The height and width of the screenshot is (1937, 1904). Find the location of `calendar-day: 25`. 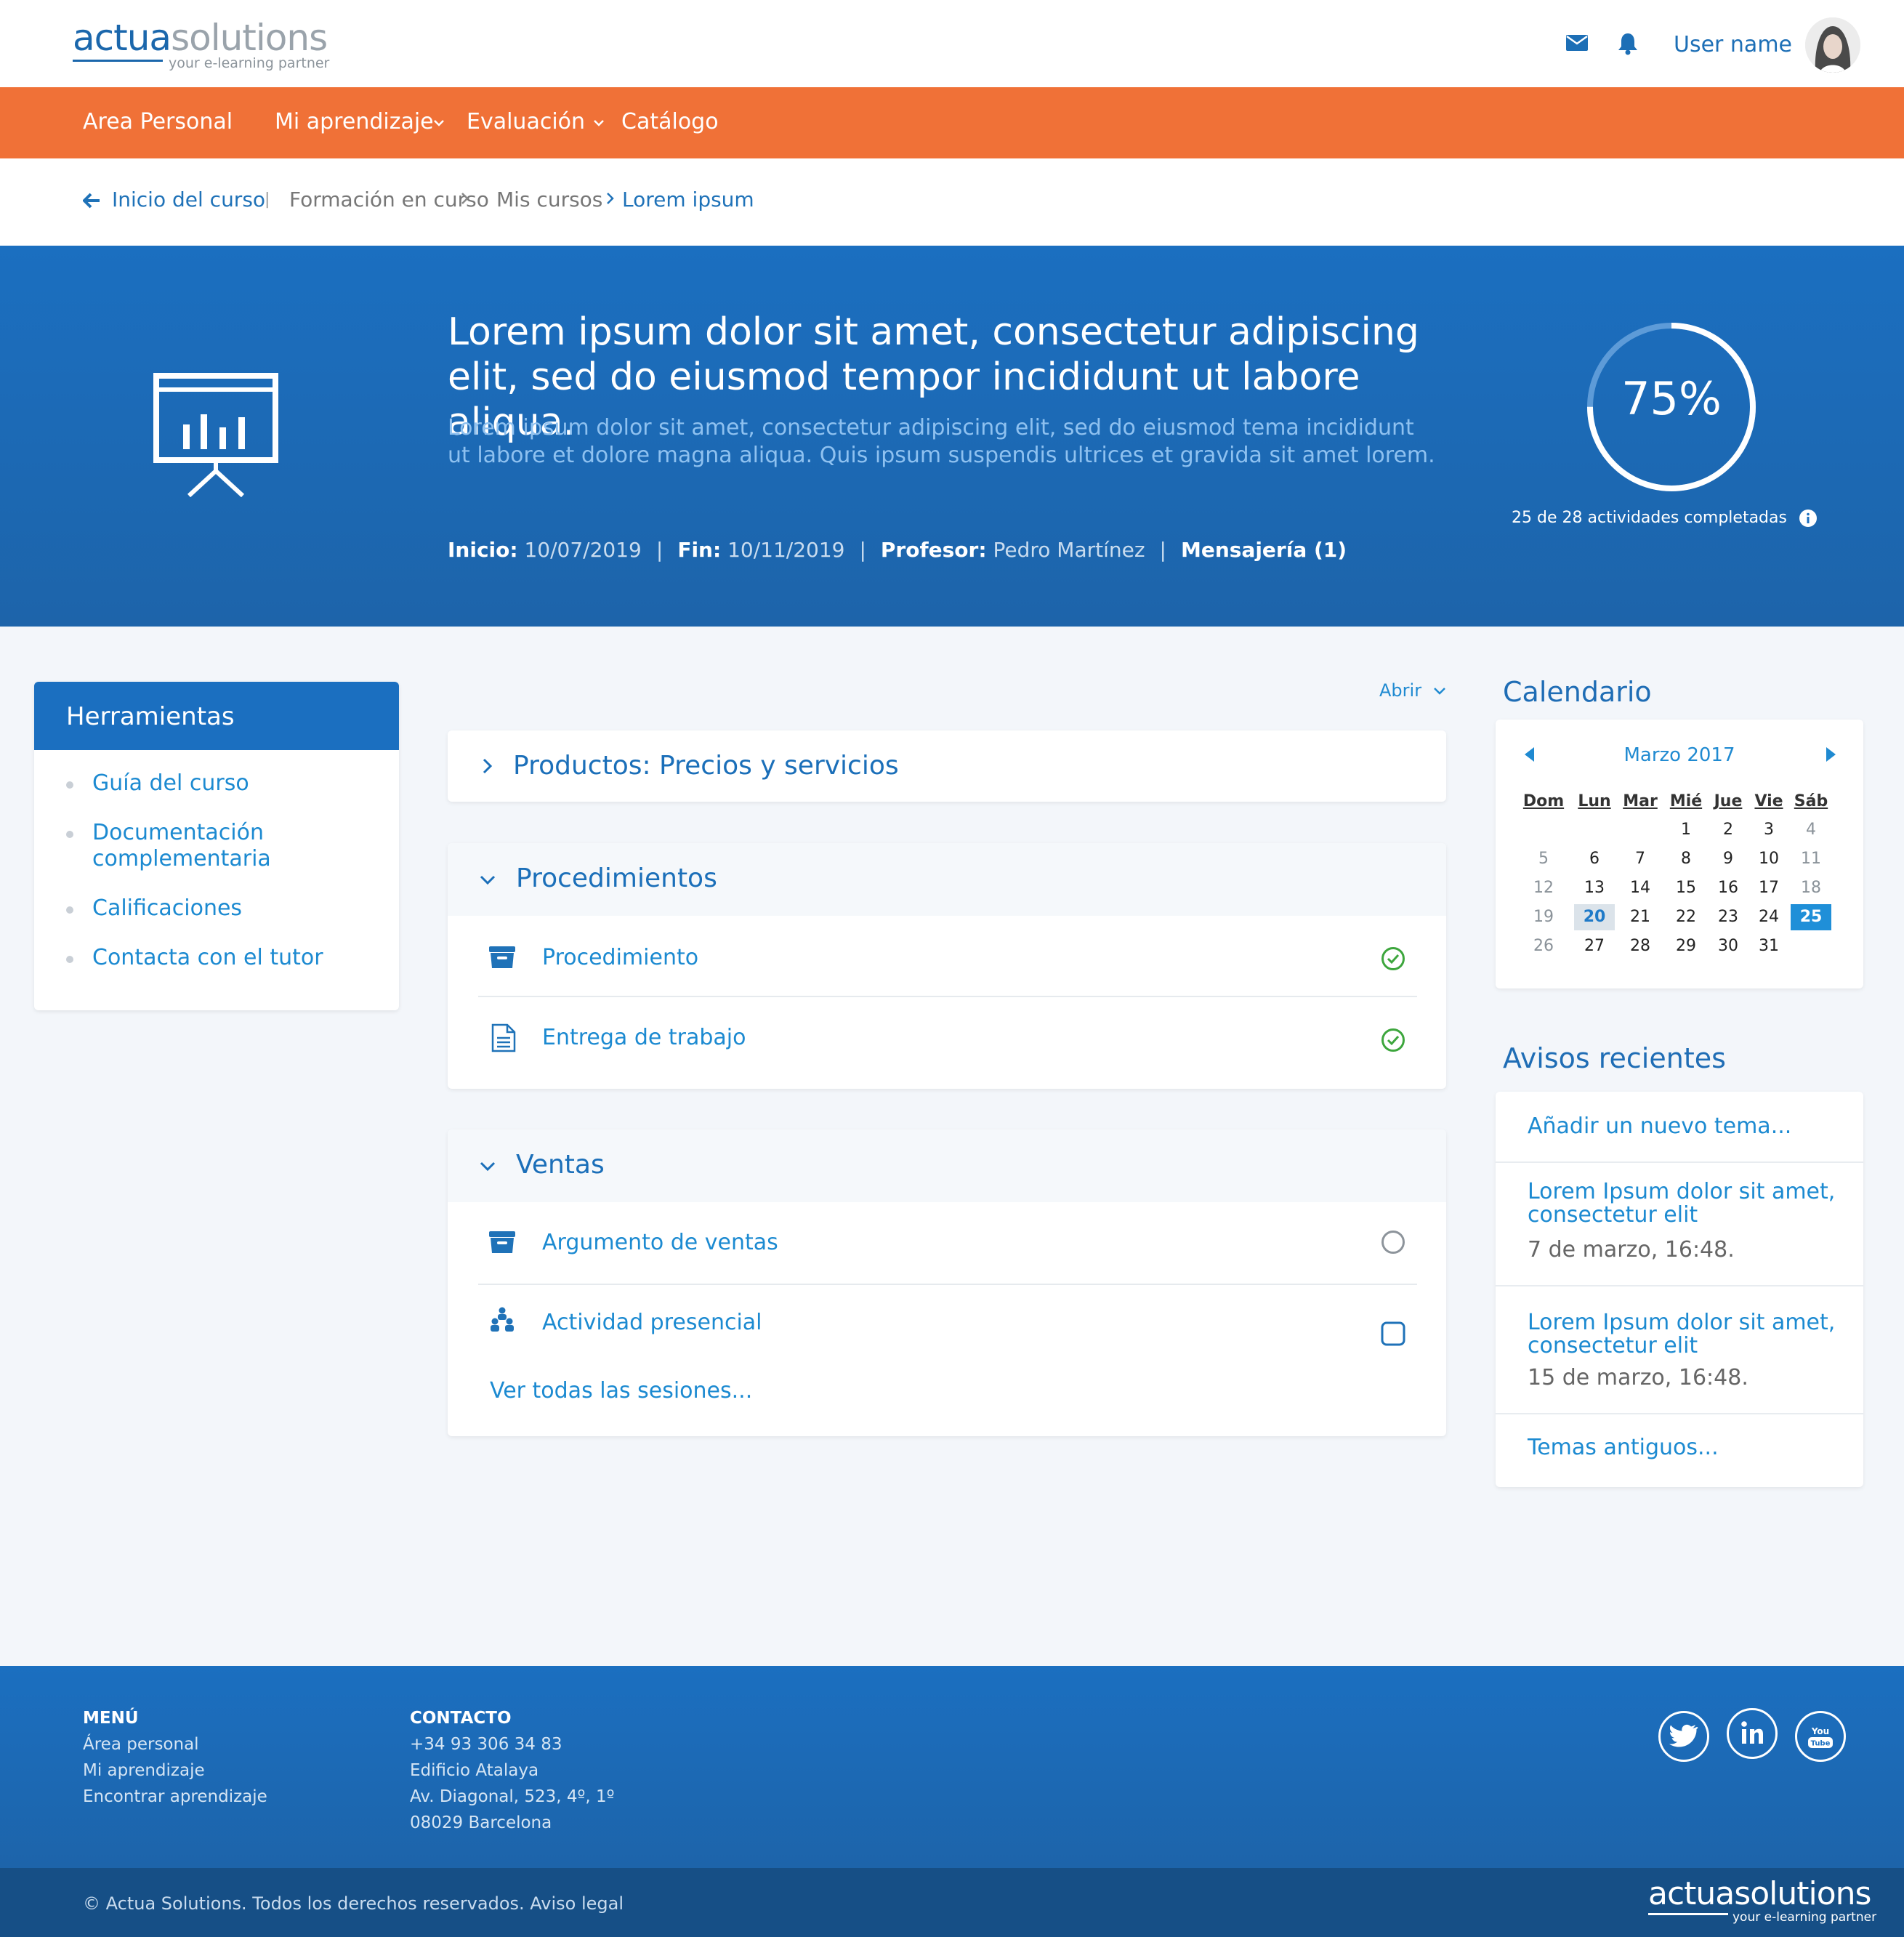

calendar-day: 25 is located at coordinates (1811, 917).